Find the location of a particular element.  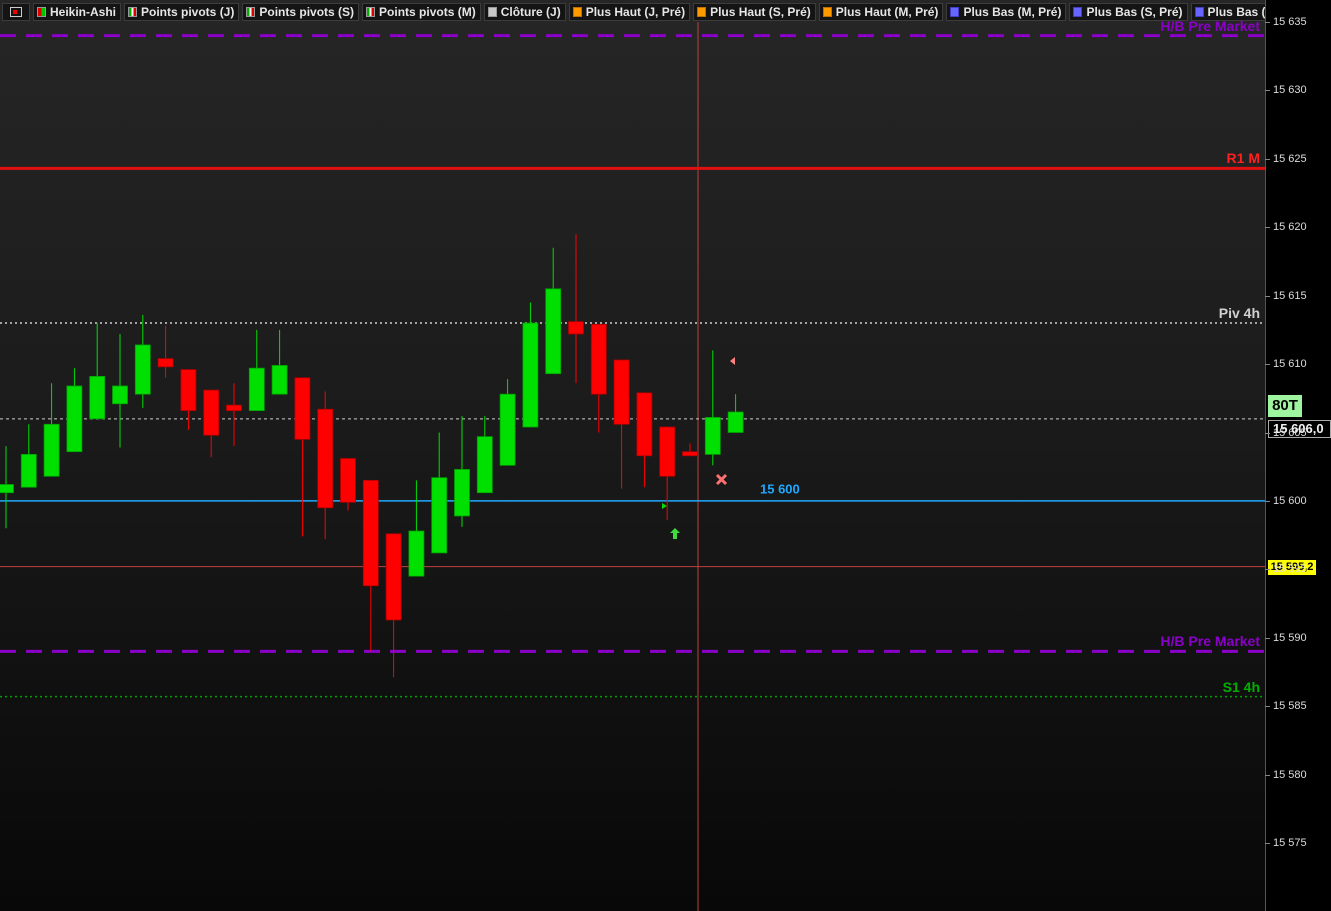

indicator-button: Plus Bas (S, Pré) is located at coordinates (1128, 11).